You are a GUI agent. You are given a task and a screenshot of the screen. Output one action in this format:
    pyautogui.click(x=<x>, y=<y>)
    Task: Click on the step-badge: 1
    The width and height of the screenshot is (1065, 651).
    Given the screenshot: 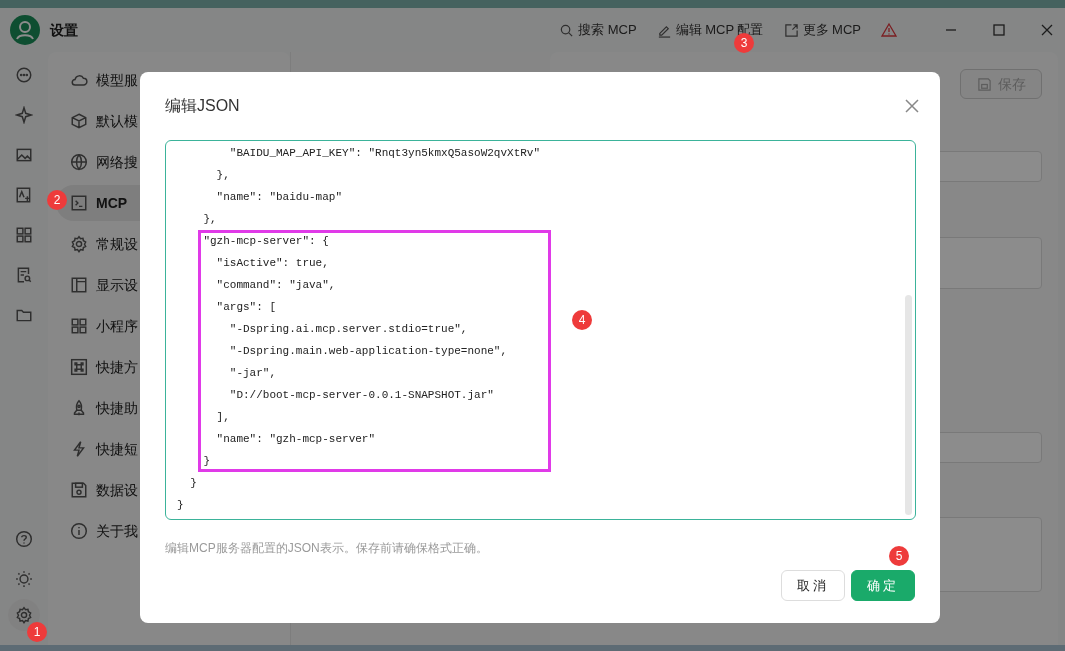 What is the action you would take?
    pyautogui.click(x=37, y=632)
    